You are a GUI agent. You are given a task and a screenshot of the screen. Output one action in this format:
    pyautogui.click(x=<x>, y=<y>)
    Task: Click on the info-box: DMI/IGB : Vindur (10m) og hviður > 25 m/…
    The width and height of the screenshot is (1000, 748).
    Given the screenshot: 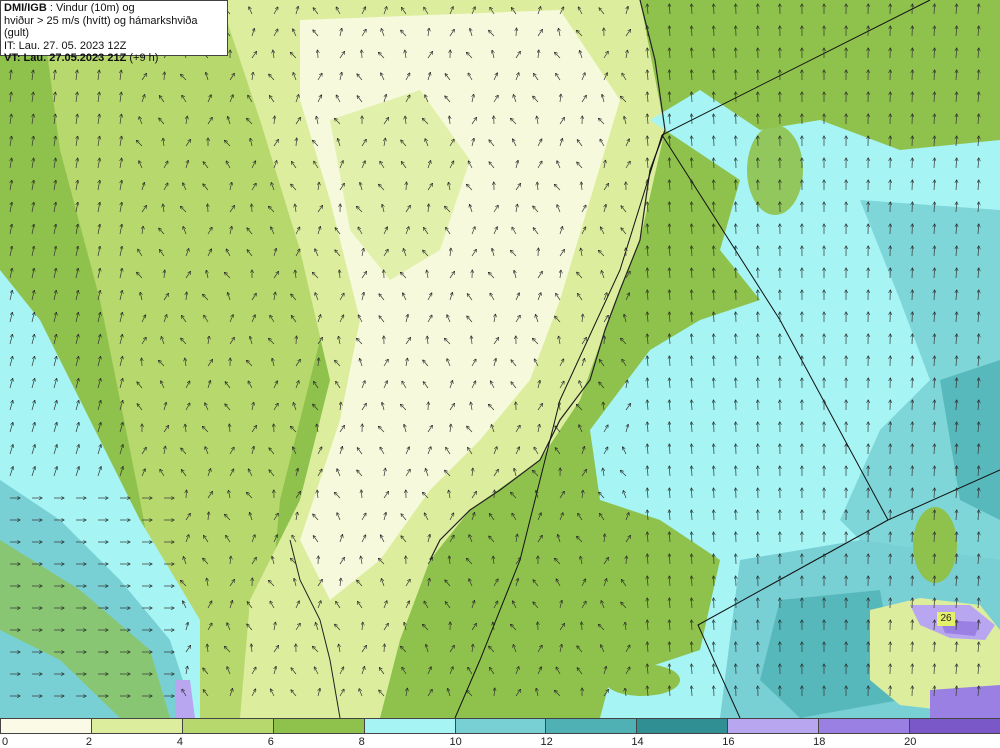 What is the action you would take?
    pyautogui.click(x=114, y=28)
    